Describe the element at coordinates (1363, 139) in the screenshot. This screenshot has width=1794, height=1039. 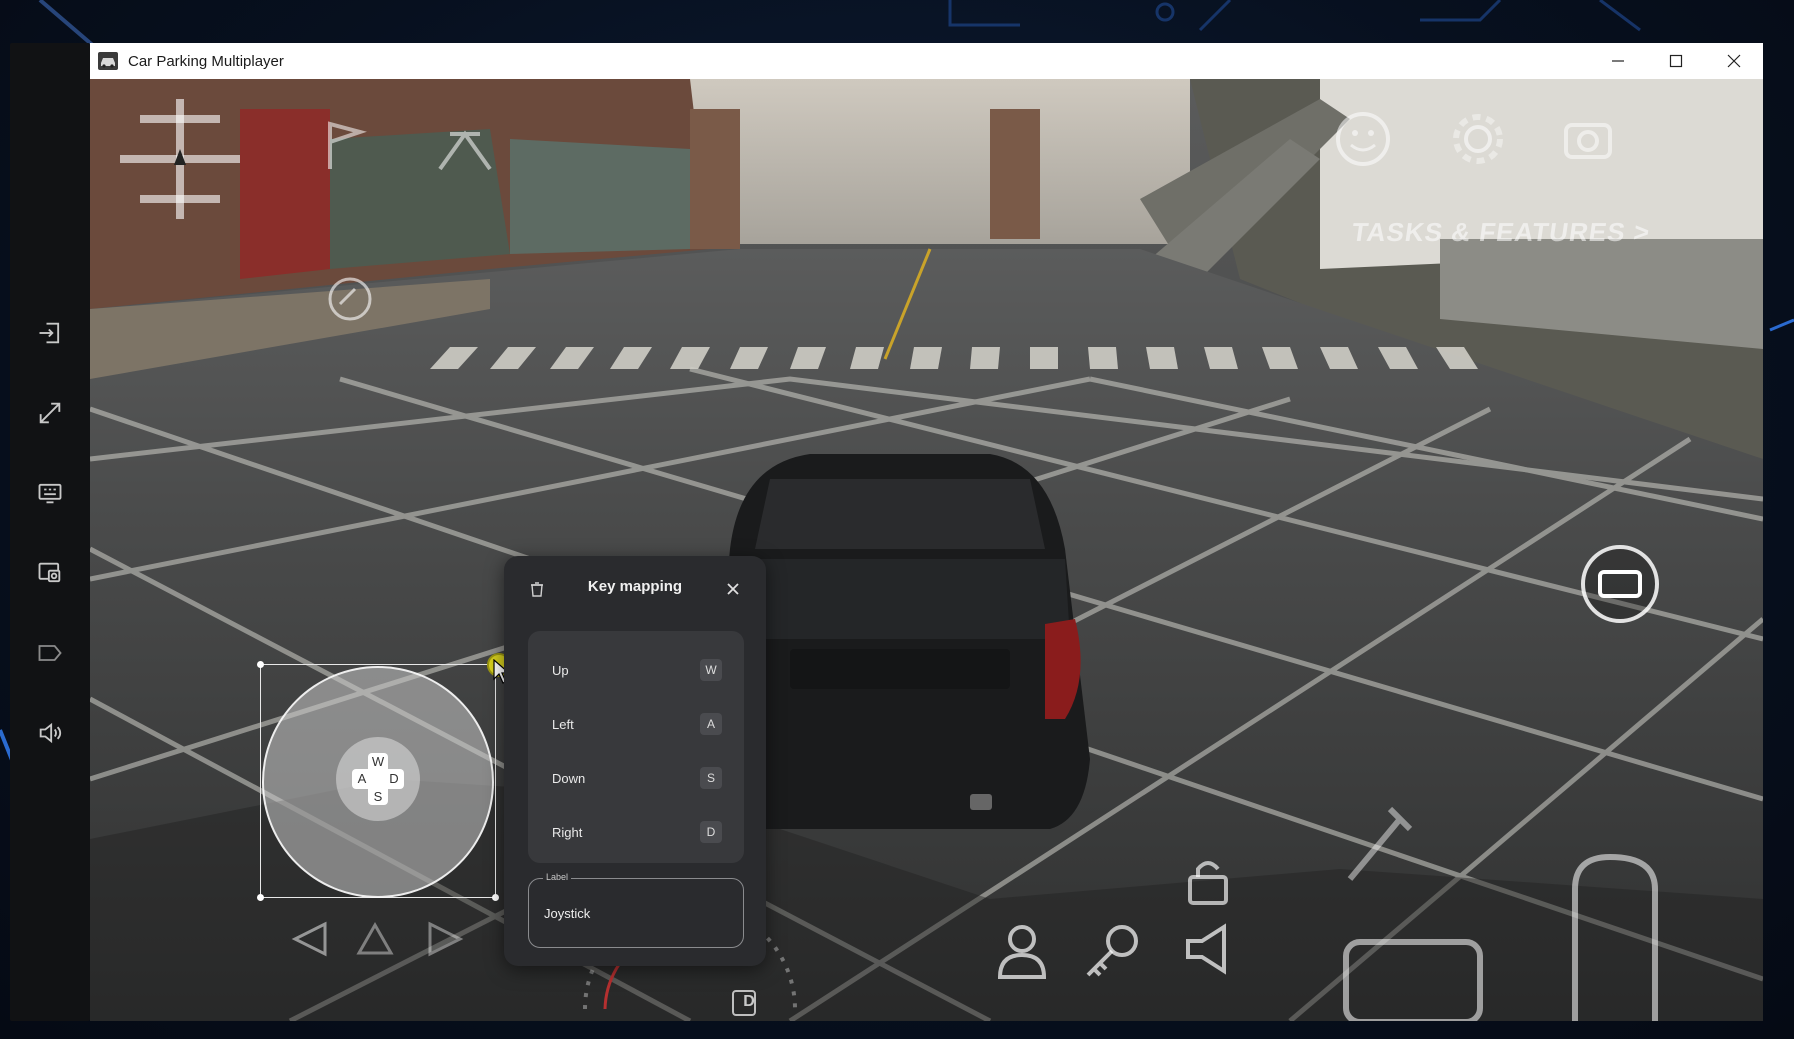
I see `emoji-icon` at that location.